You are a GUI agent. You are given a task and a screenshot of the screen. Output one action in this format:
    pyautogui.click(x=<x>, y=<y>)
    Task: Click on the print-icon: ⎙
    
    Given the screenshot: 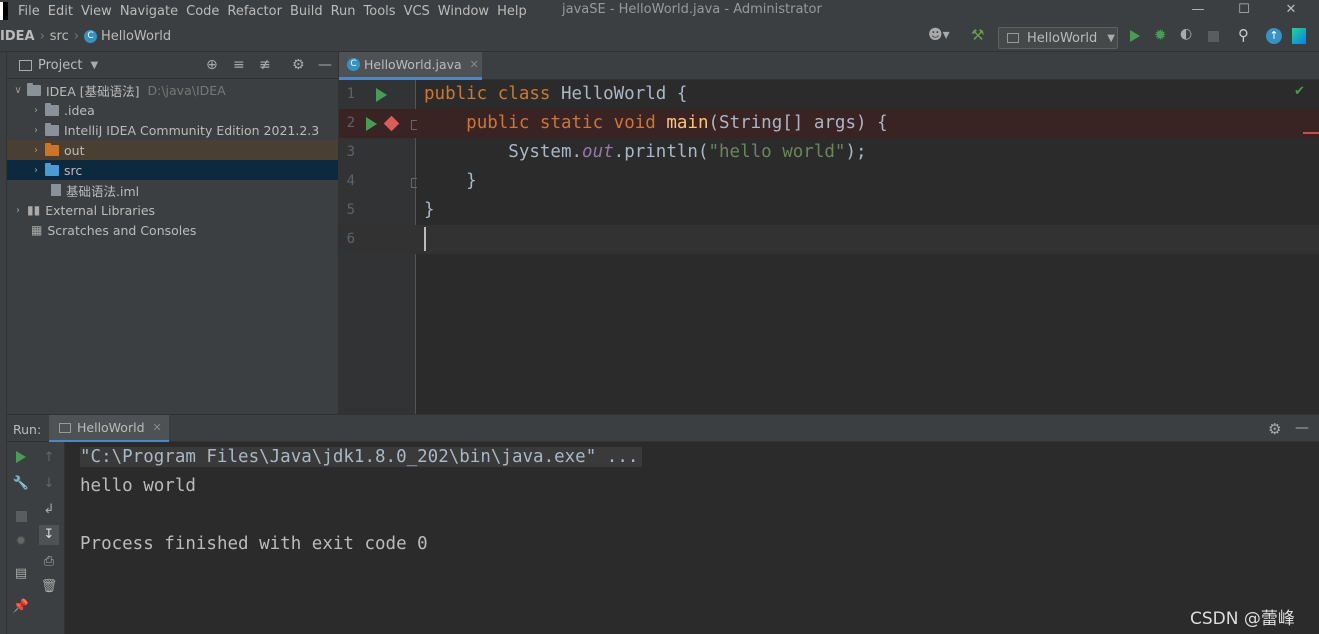 What is the action you would take?
    pyautogui.click(x=49, y=562)
    